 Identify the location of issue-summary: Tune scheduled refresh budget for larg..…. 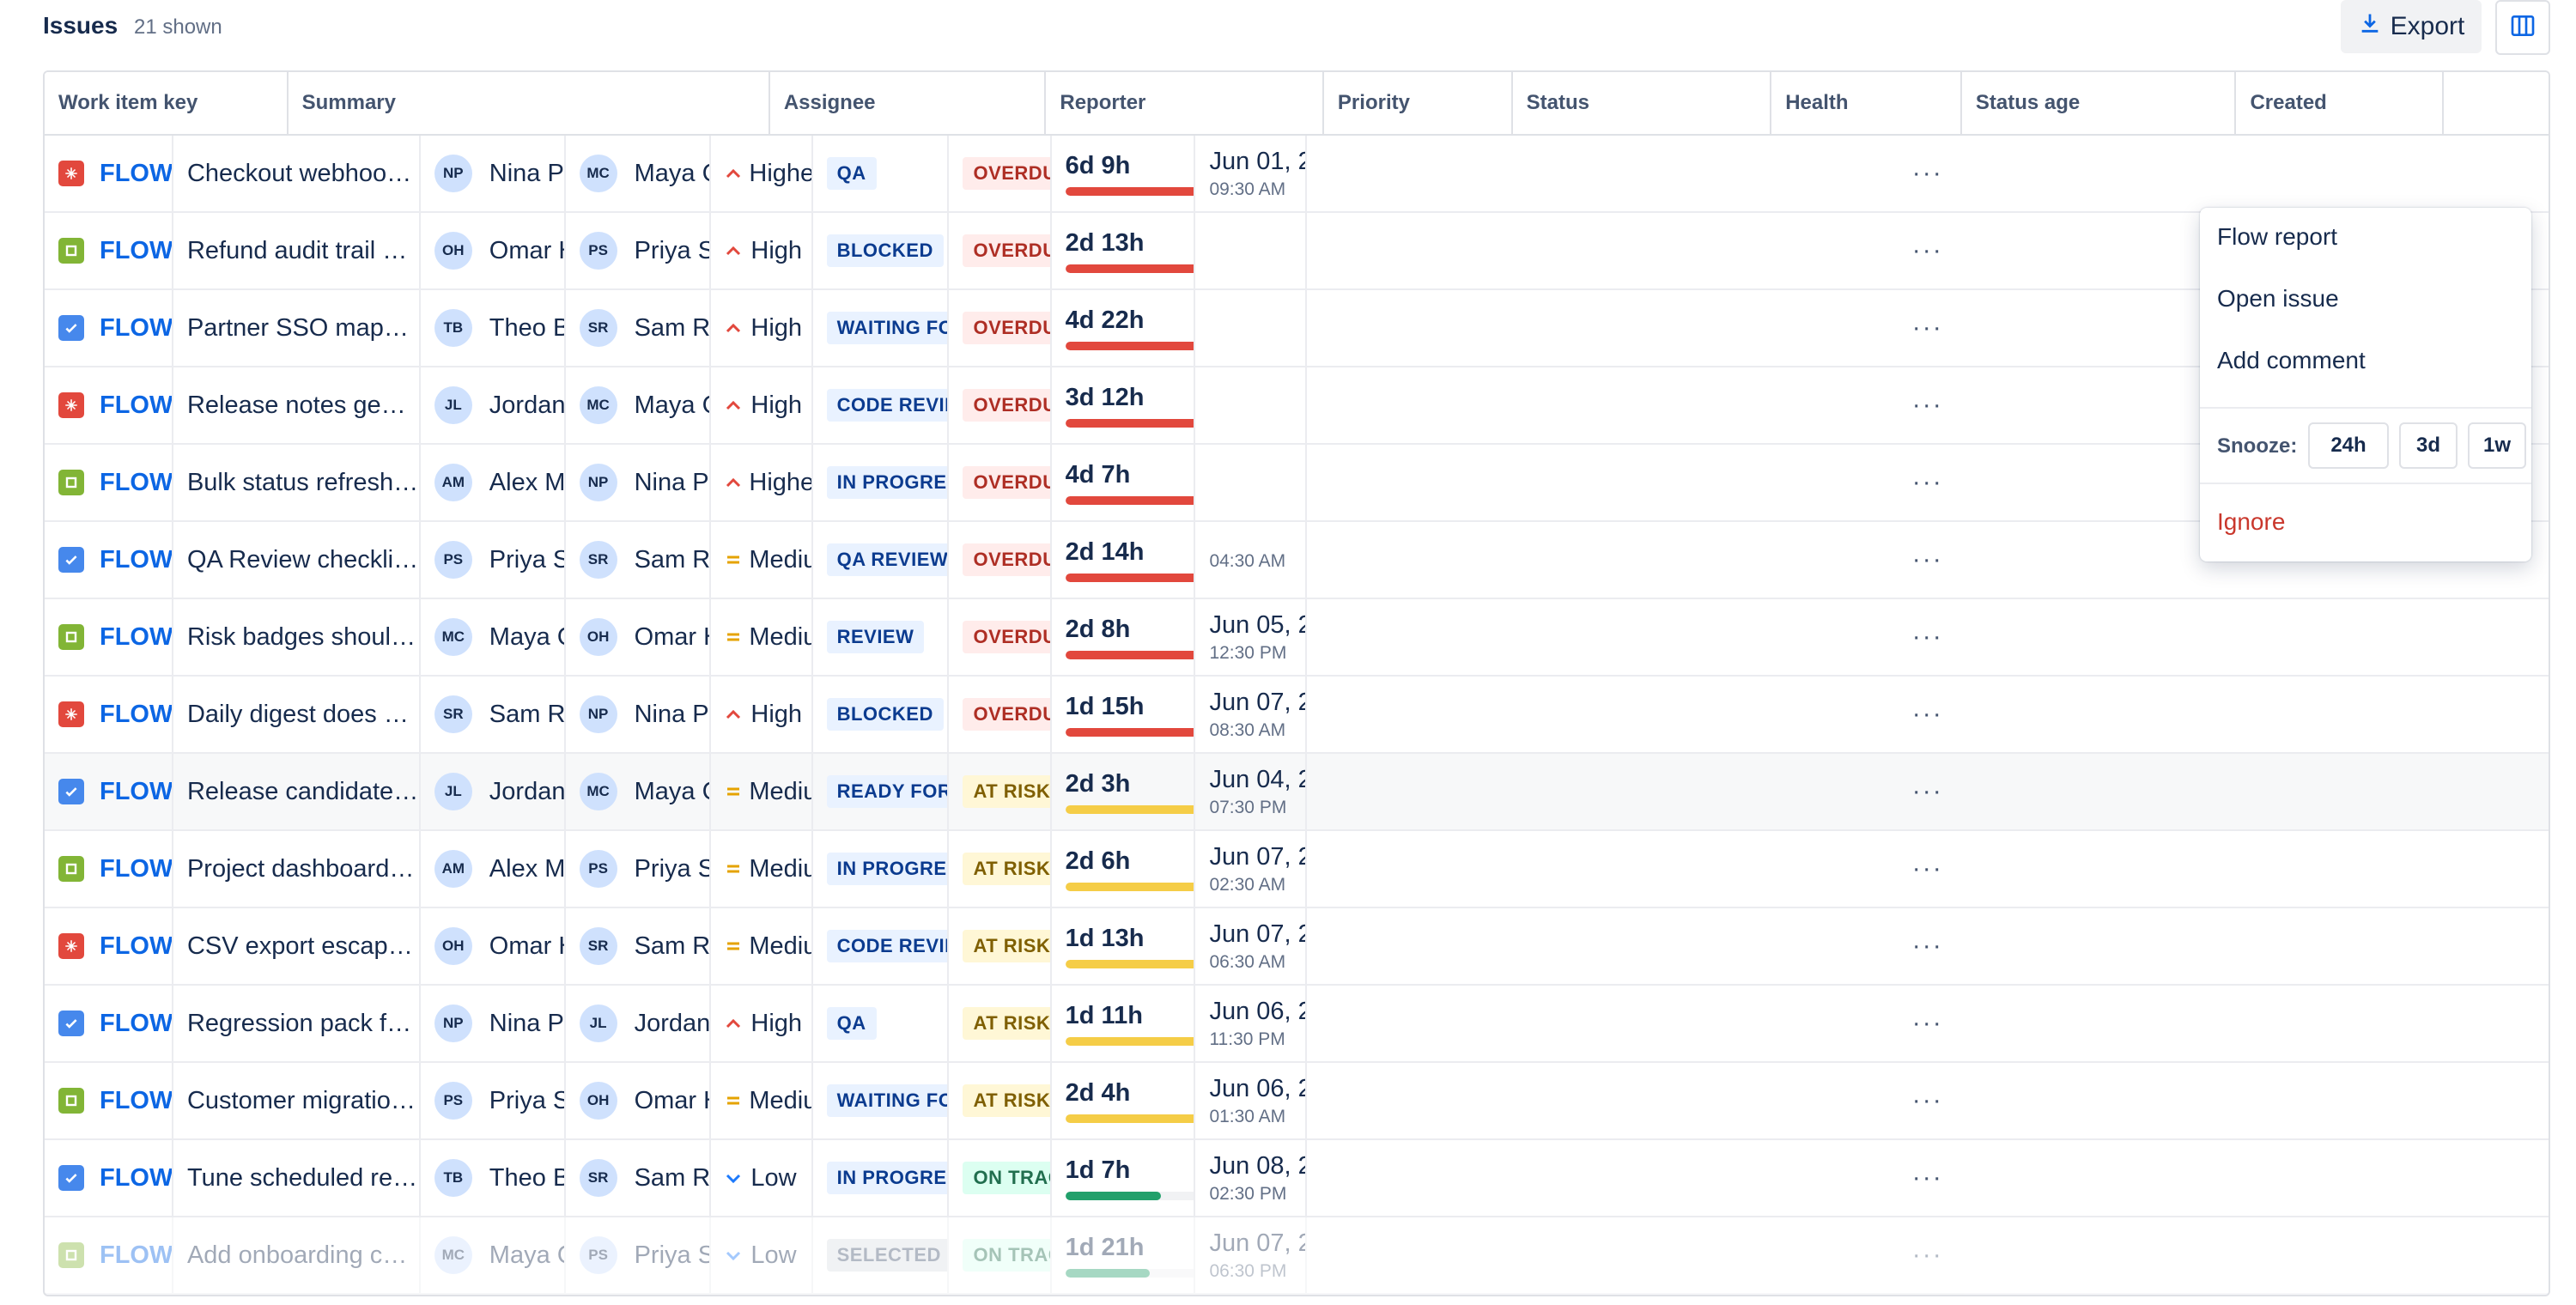
(303, 1178).